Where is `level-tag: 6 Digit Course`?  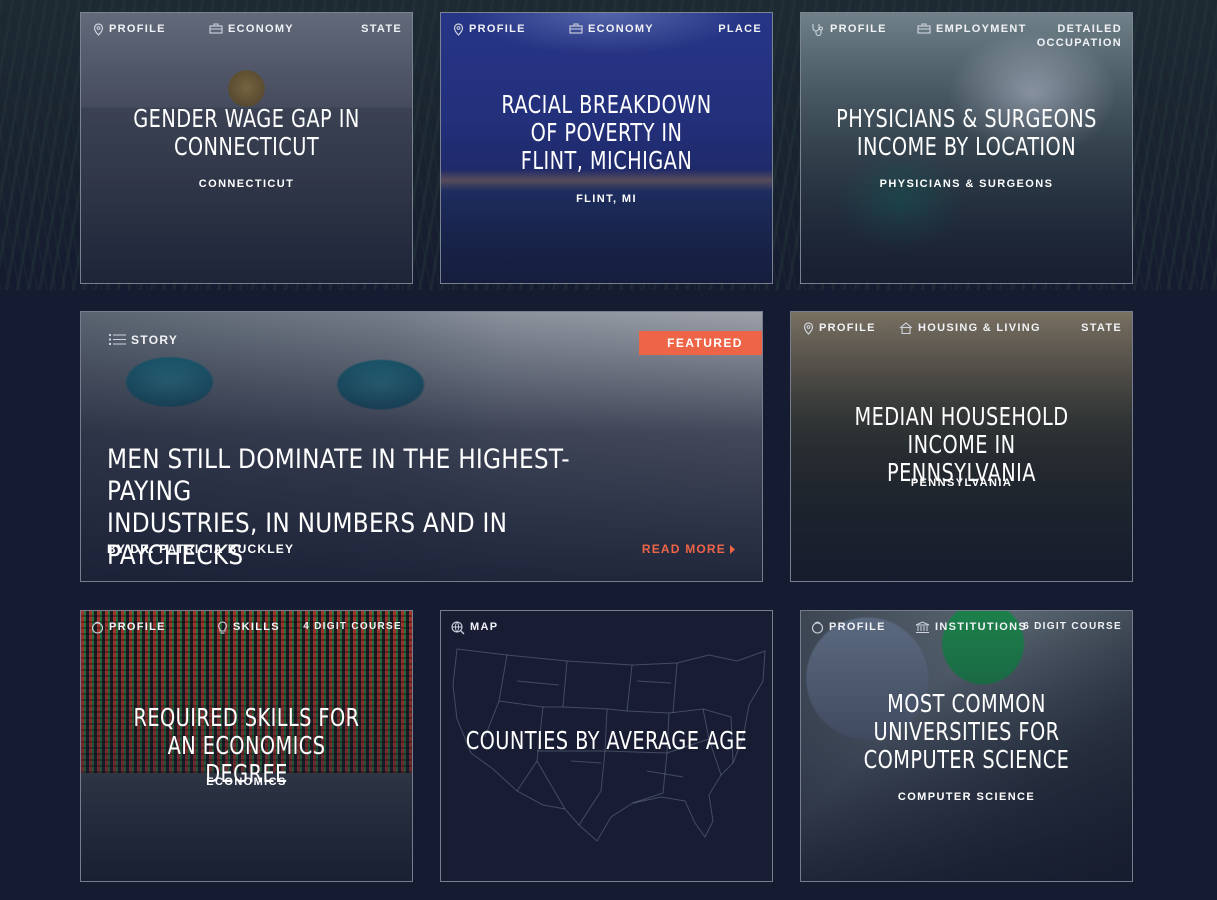
level-tag: 6 Digit Course is located at coordinates (1072, 626).